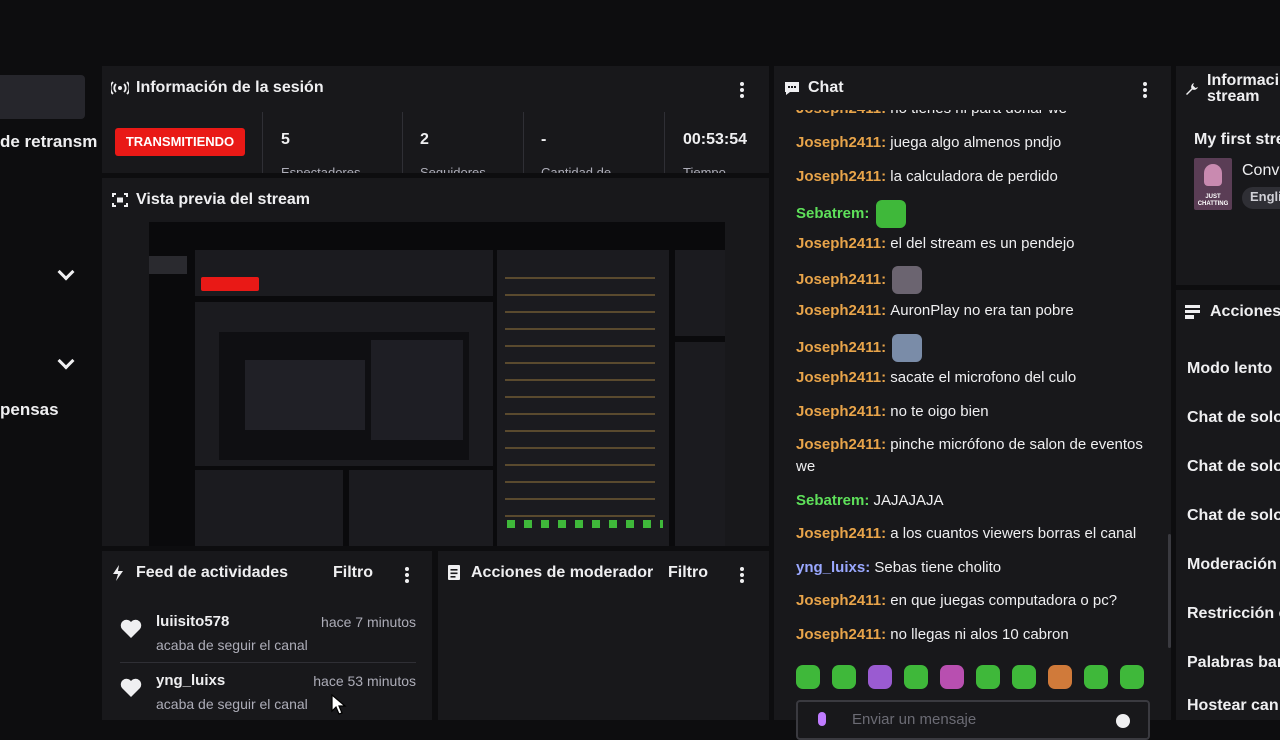  I want to click on chat-text: AuronPlay no era tan pobre, so click(982, 310).